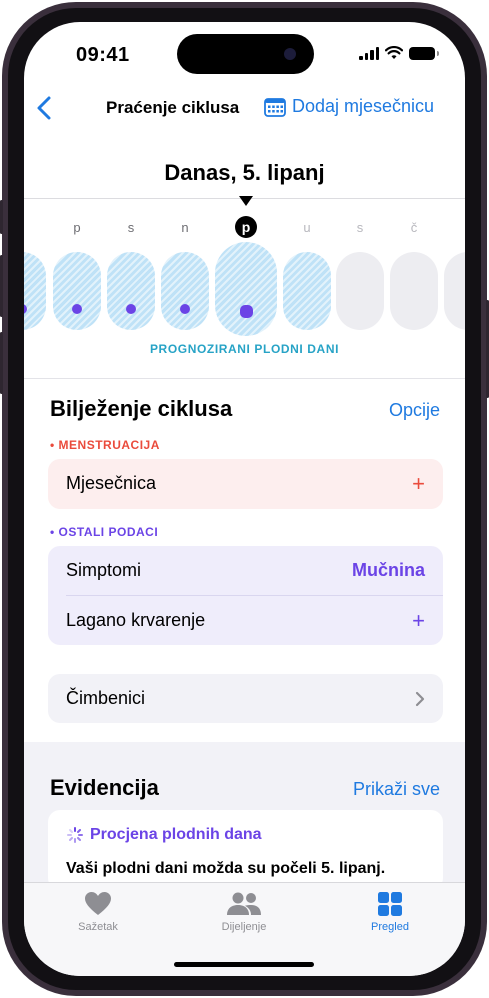 The image size is (489, 998). I want to click on fertile-estimate-title: Procjena plodnih dana, so click(176, 834).